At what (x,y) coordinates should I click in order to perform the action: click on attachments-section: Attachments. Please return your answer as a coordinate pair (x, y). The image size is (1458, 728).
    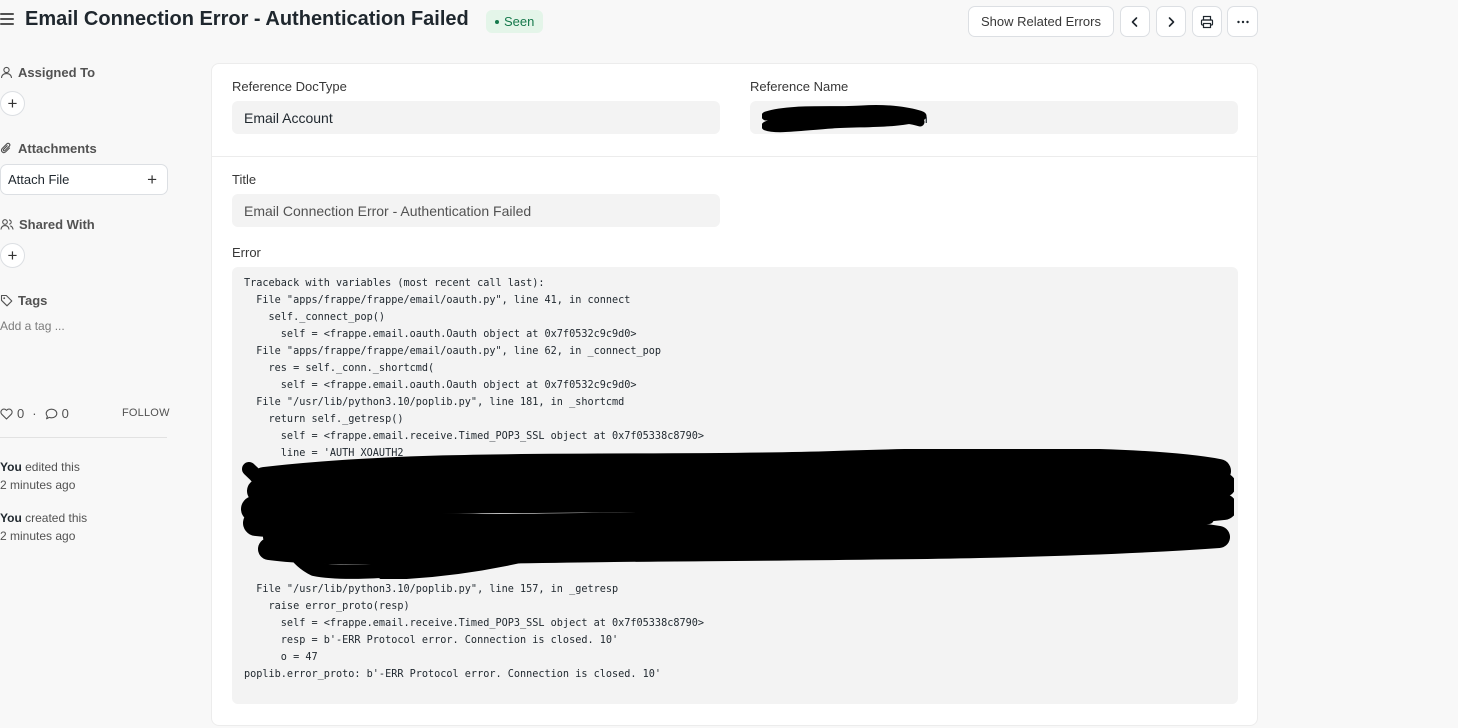
    Looking at the image, I should click on (48, 148).